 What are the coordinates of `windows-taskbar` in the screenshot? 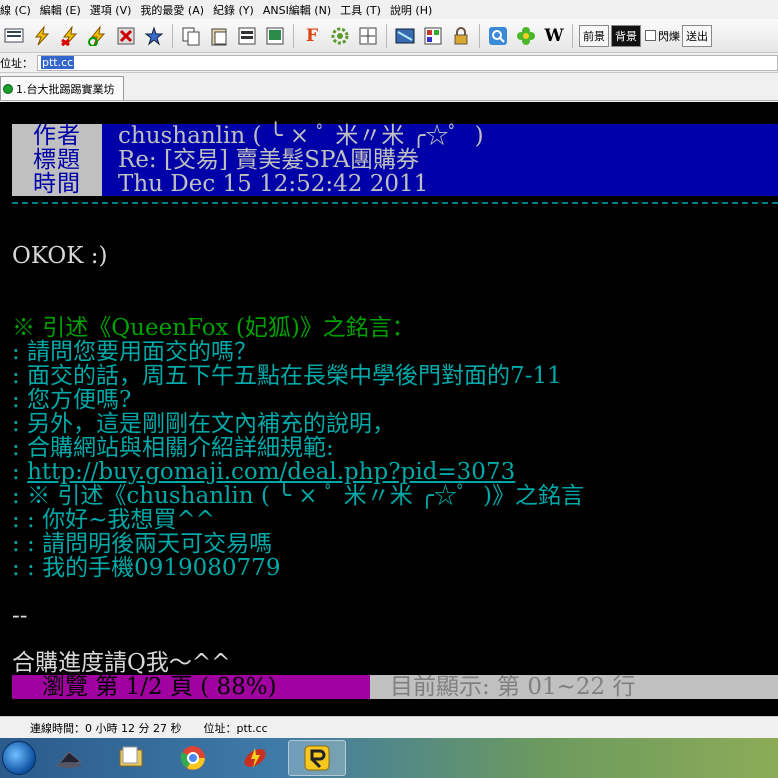 It's located at (389, 758).